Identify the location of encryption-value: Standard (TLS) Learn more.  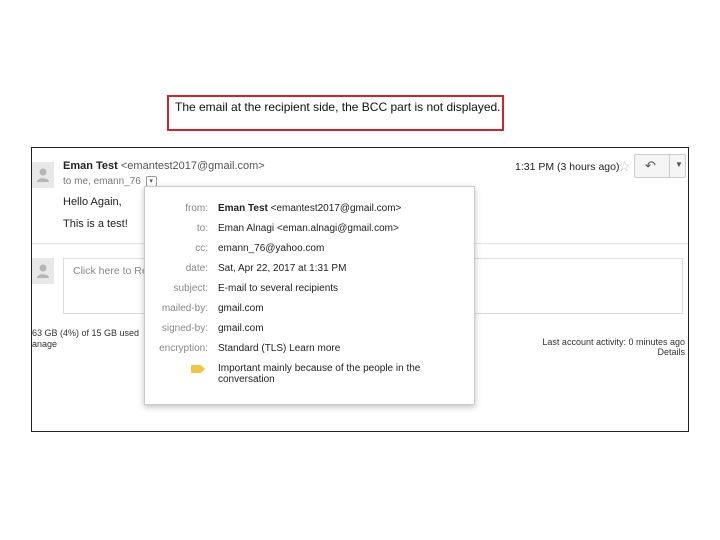
(279, 348).